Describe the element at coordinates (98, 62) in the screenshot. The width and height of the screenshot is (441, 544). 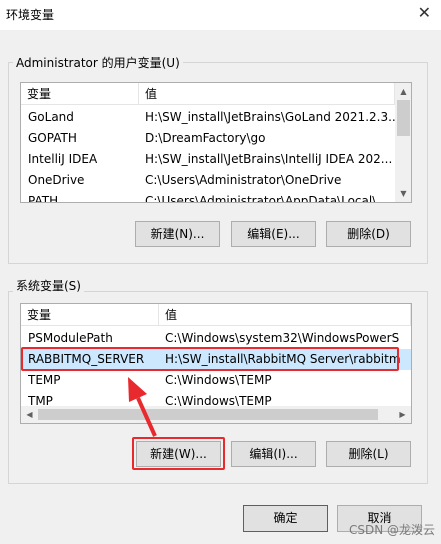
I see `user-vars-legend: Administrator 的用户变量(U)` at that location.